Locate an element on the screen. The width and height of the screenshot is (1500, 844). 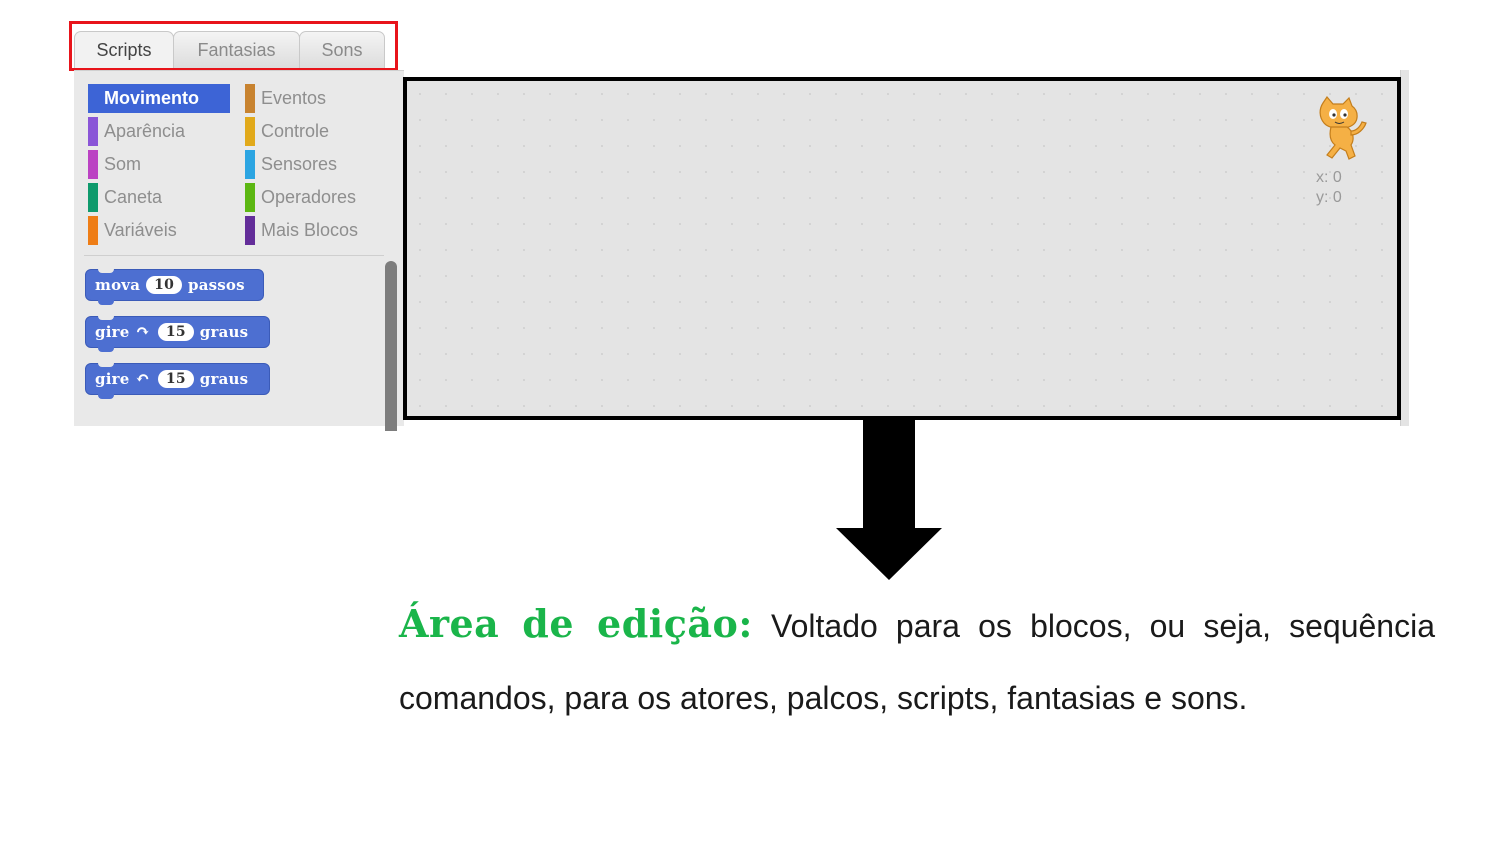
category-label: Movimento is located at coordinates (152, 98).